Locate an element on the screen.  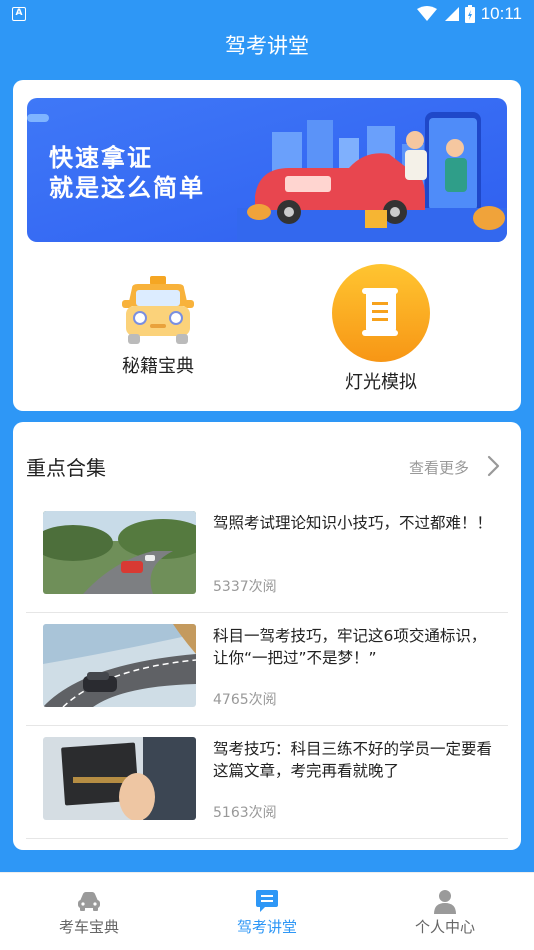
battery-icon is located at coordinates (469, 14).